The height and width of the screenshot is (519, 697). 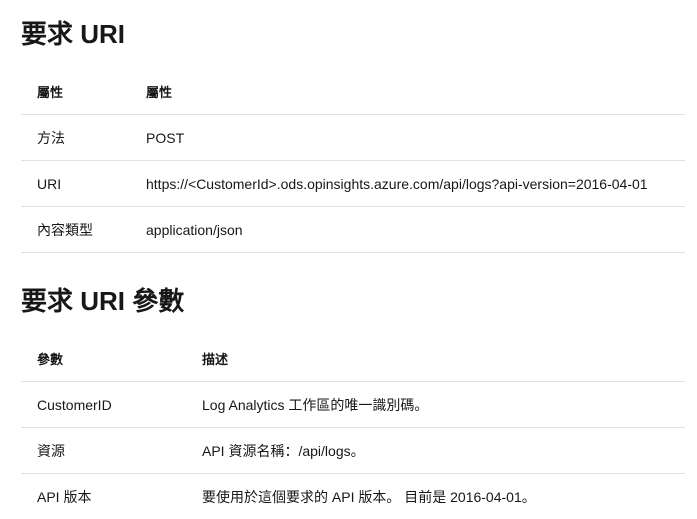 I want to click on column-header: 參數, so click(x=103, y=359).